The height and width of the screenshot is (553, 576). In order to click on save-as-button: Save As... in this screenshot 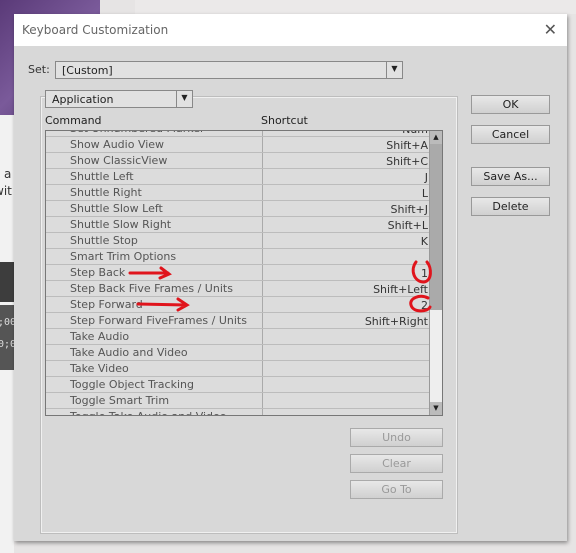, I will do `click(510, 176)`.